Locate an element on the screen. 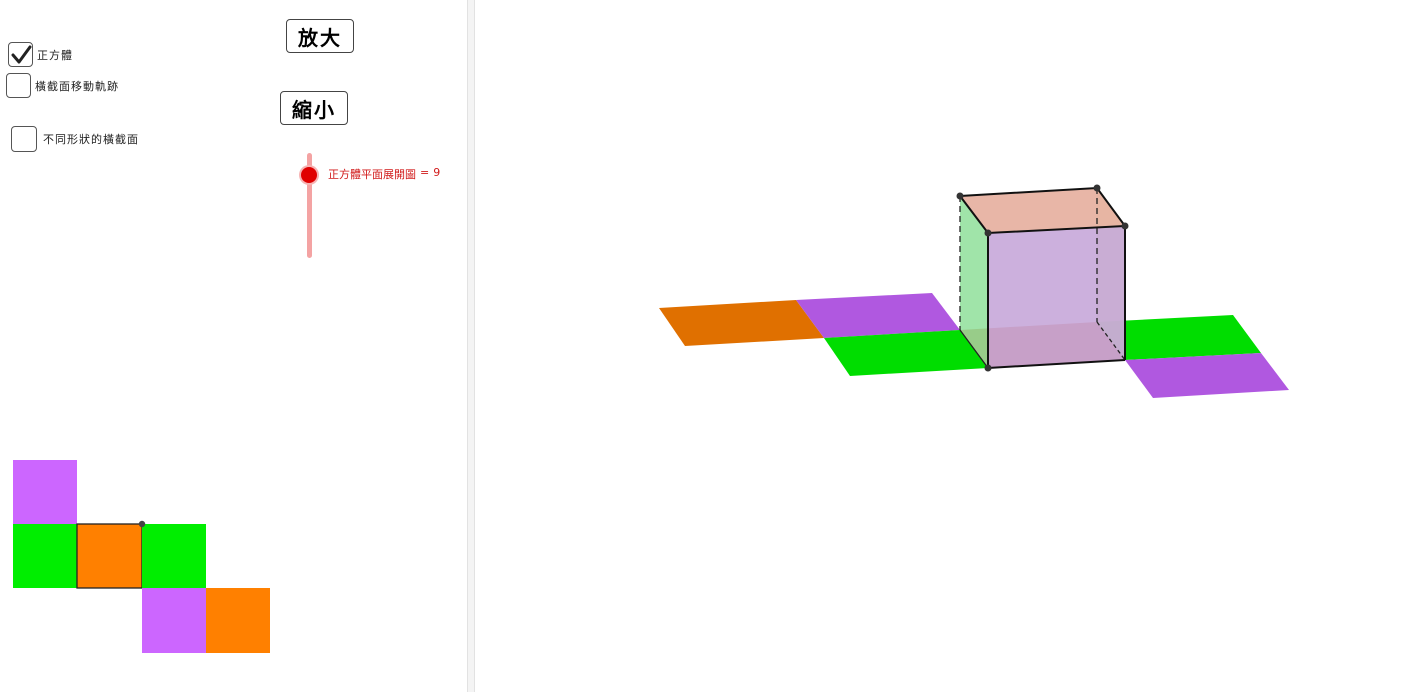 The image size is (1422, 692). face-3d-purple-front is located at coordinates (1207, 375).